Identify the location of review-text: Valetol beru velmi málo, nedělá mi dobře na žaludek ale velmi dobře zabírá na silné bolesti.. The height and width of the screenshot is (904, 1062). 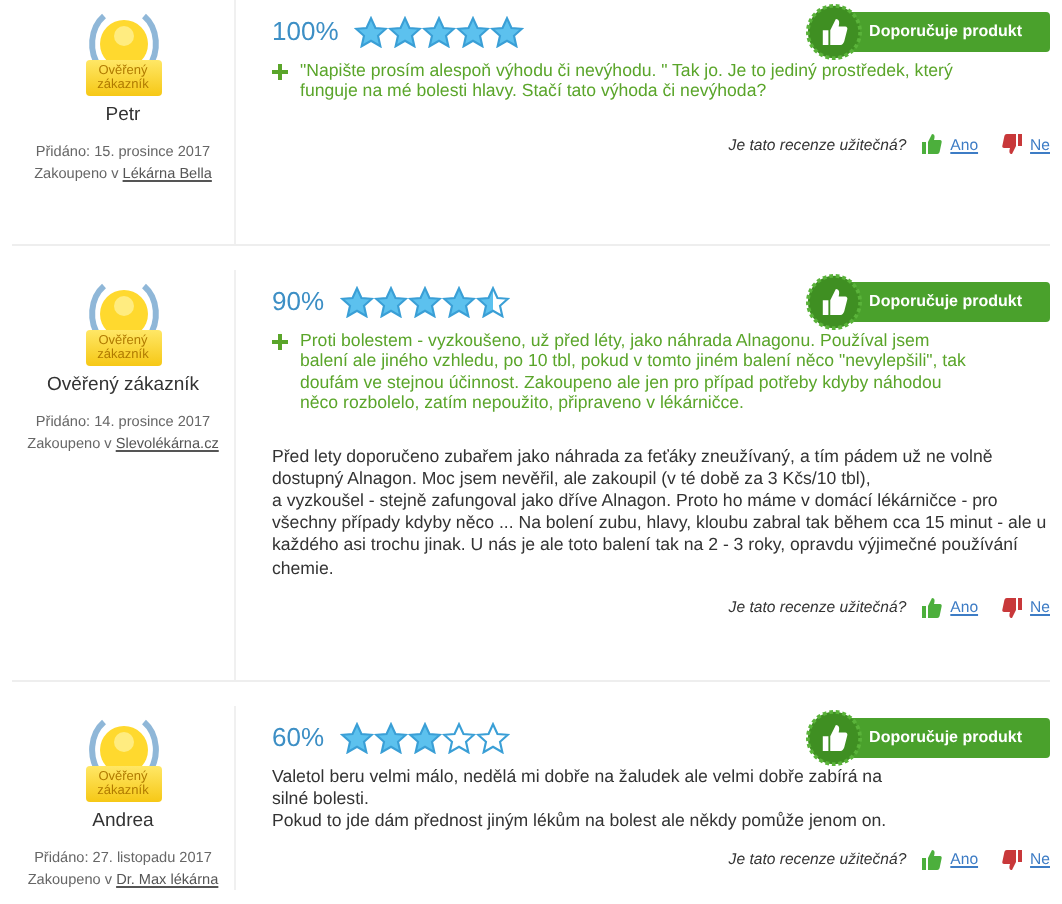
(578, 787).